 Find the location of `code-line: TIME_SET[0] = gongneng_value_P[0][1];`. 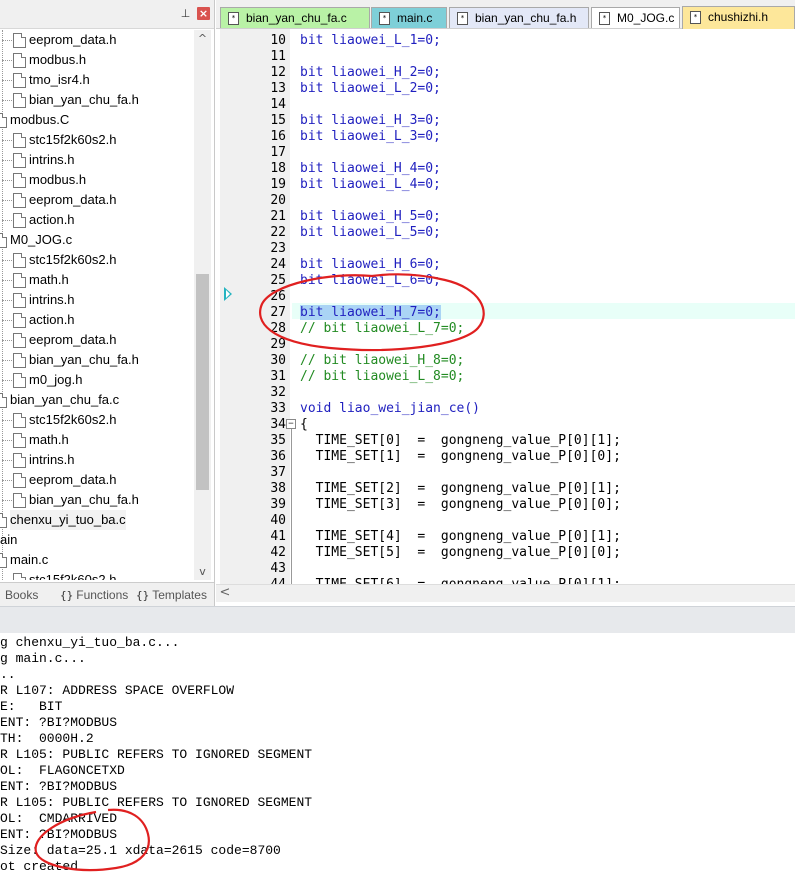

code-line: TIME_SET[0] = gongneng_value_P[0][1]; is located at coordinates (460, 441).